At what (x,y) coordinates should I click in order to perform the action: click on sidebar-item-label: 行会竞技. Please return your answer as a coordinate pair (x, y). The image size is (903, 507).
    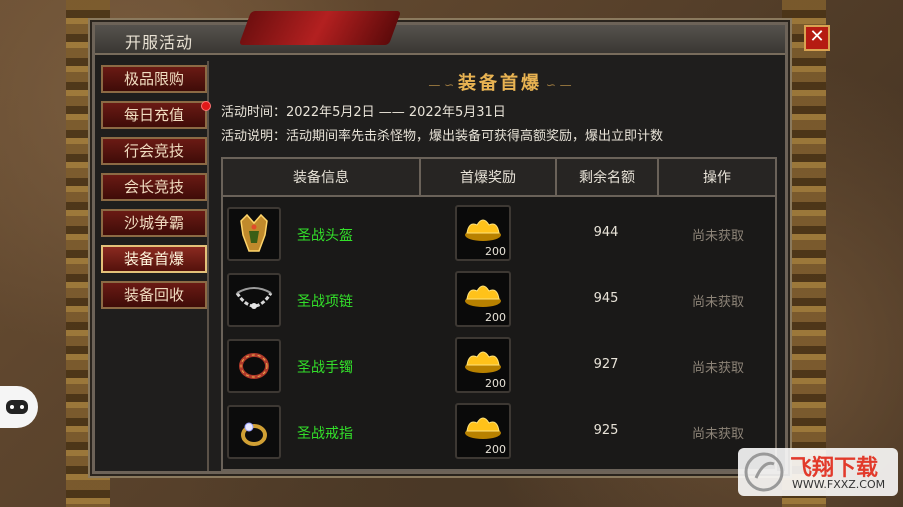
    Looking at the image, I should click on (153, 151).